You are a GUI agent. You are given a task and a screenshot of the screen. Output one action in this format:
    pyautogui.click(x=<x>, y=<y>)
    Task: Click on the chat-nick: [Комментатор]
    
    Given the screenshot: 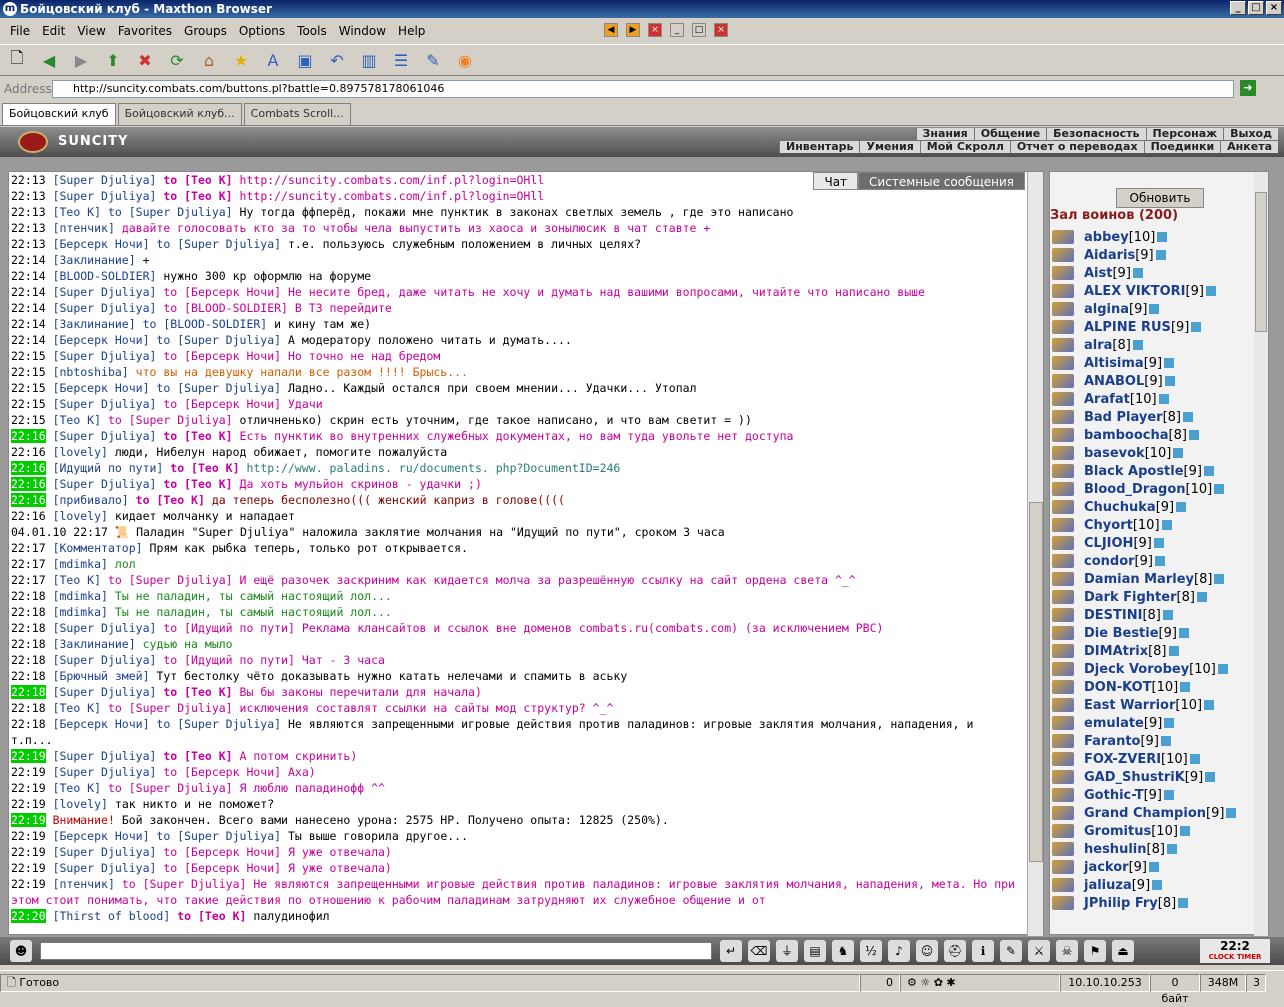 What is the action you would take?
    pyautogui.click(x=98, y=548)
    